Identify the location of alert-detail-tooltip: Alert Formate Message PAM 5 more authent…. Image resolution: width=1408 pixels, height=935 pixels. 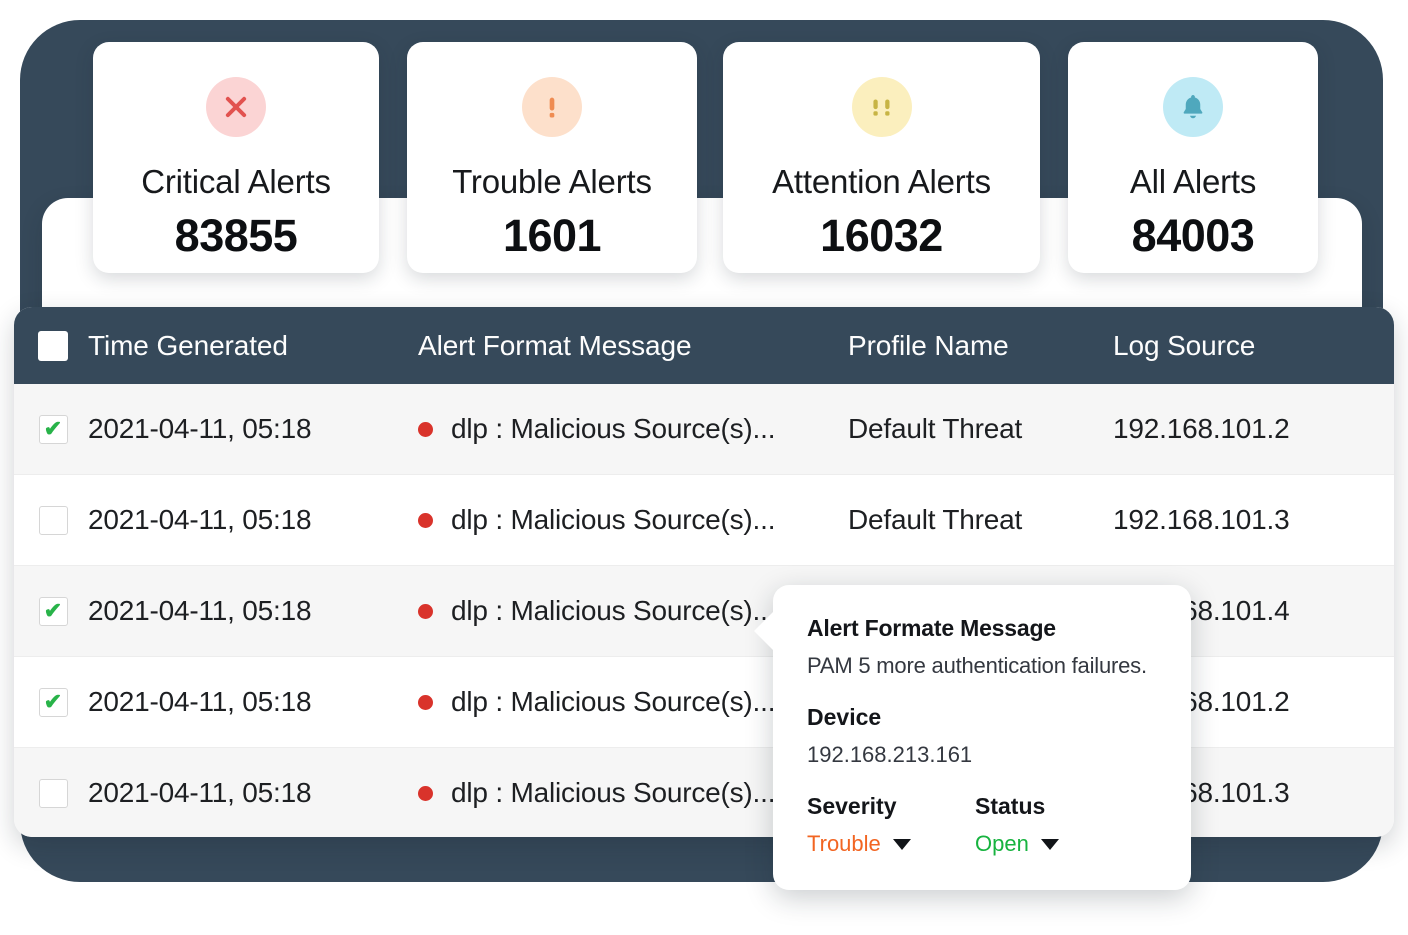
(972, 737).